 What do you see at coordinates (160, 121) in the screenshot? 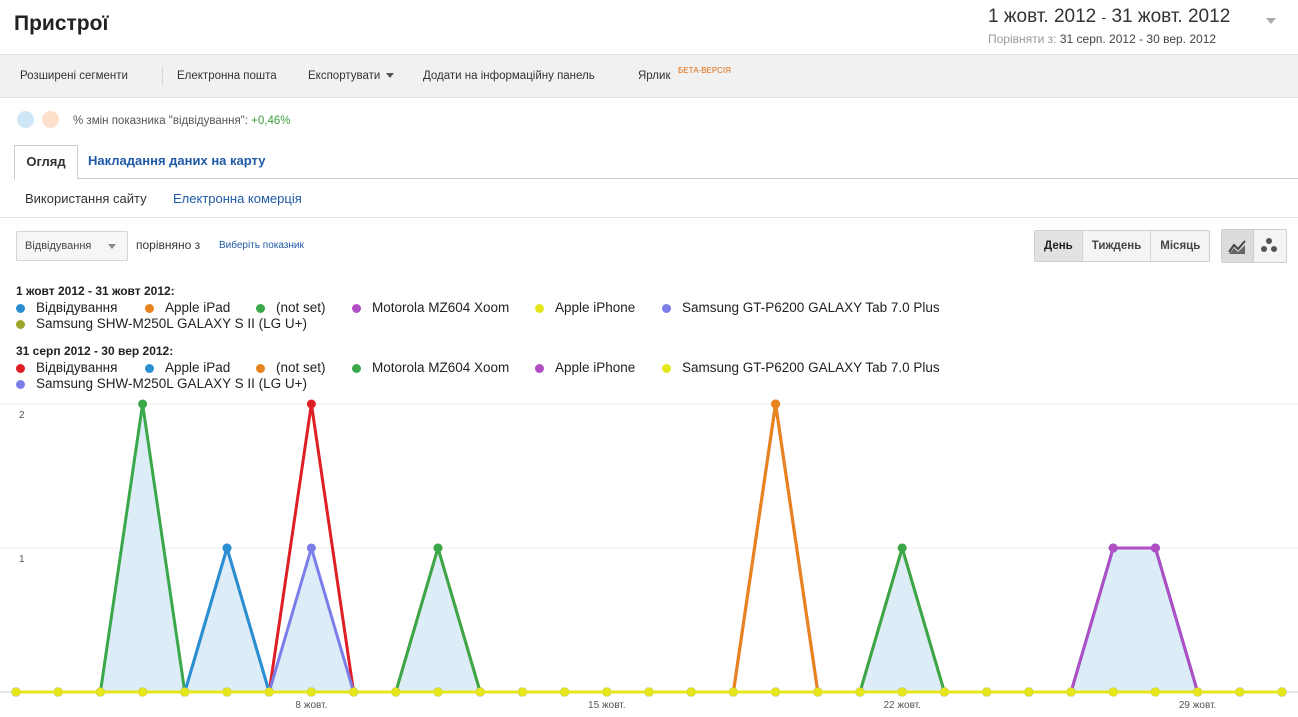
I see `visits-change-label: % змін показника "відвідування":` at bounding box center [160, 121].